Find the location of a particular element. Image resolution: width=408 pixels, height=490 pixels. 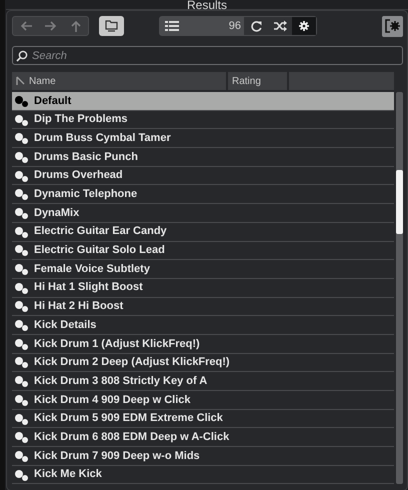

preset-row: Kick Drum 5 909 EDM Extreme Click is located at coordinates (203, 419).